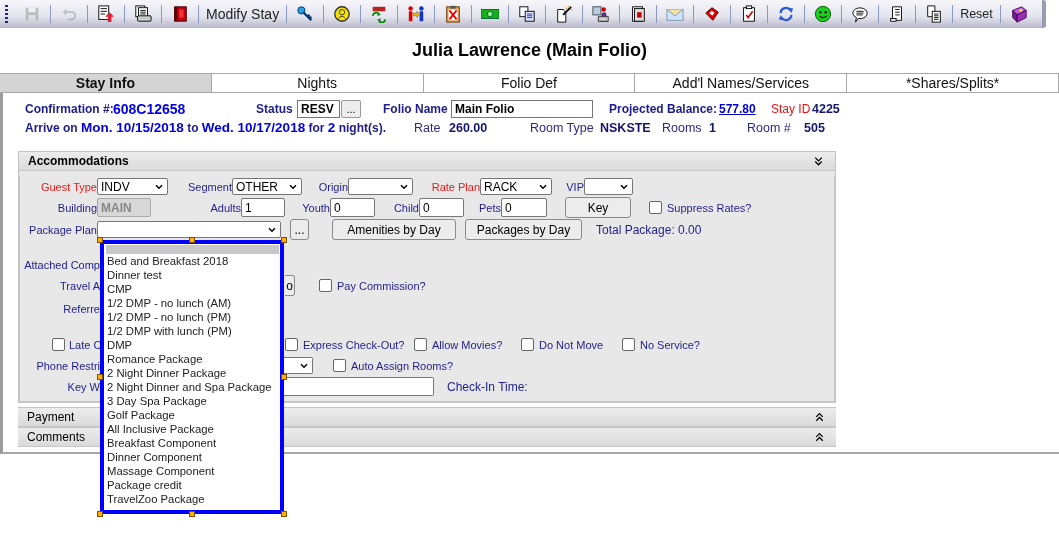 This screenshot has width=1059, height=533. I want to click on room-type-label: Room Type, so click(562, 127).